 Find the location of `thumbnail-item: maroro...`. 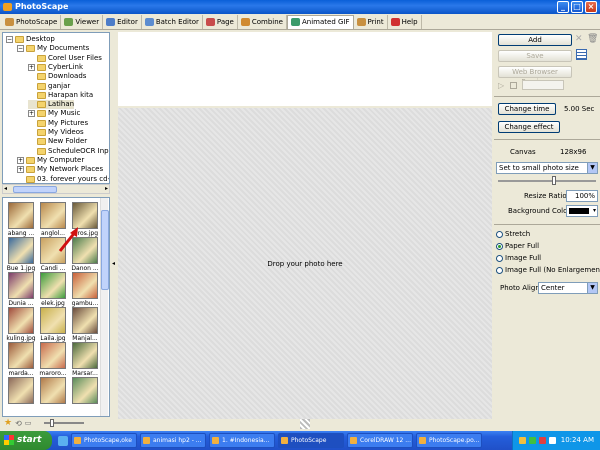

thumbnail-item: maroro... is located at coordinates (53, 362).